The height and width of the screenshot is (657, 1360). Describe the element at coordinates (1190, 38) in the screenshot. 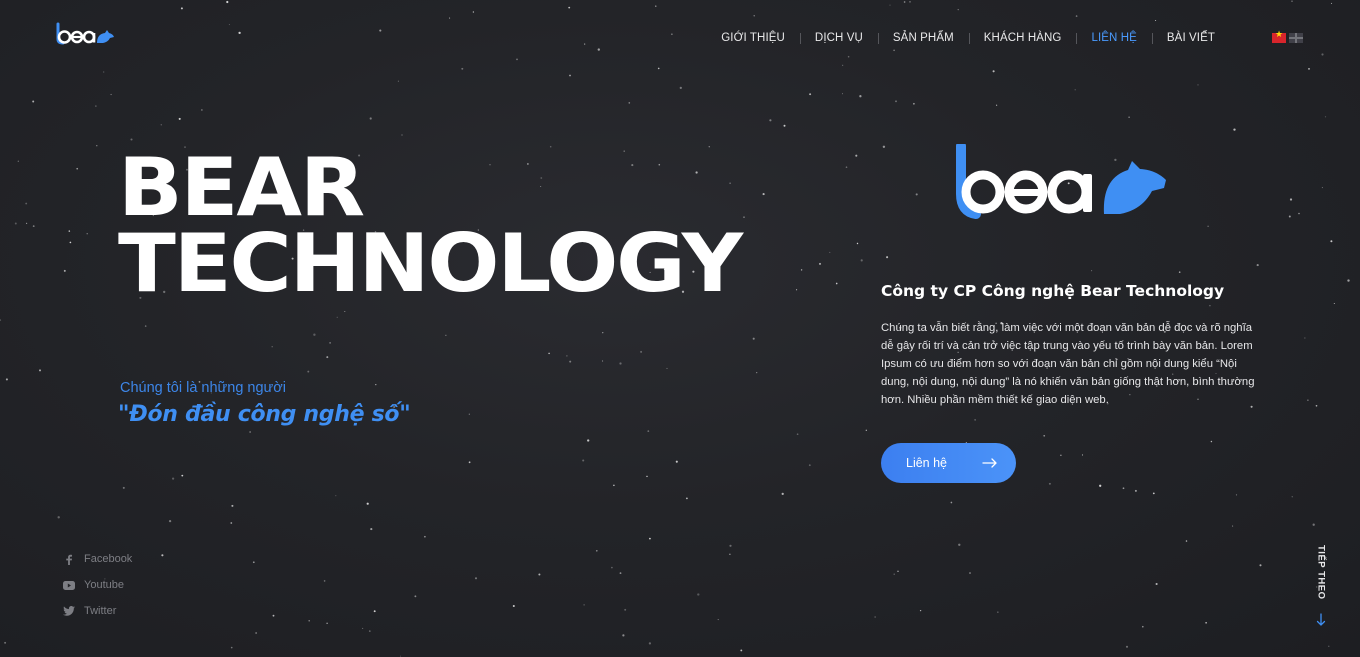

I see `nav-item-bai-viet: BÀI VIẾT` at that location.